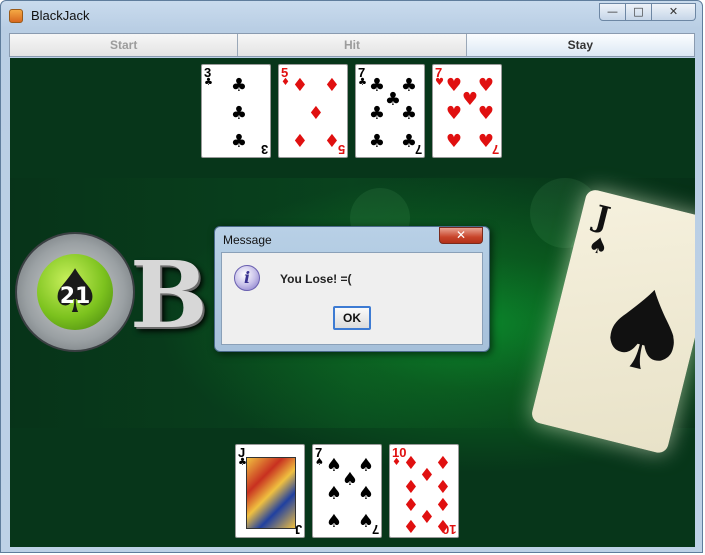  Describe the element at coordinates (352, 318) in the screenshot. I see `ok-button: OK` at that location.